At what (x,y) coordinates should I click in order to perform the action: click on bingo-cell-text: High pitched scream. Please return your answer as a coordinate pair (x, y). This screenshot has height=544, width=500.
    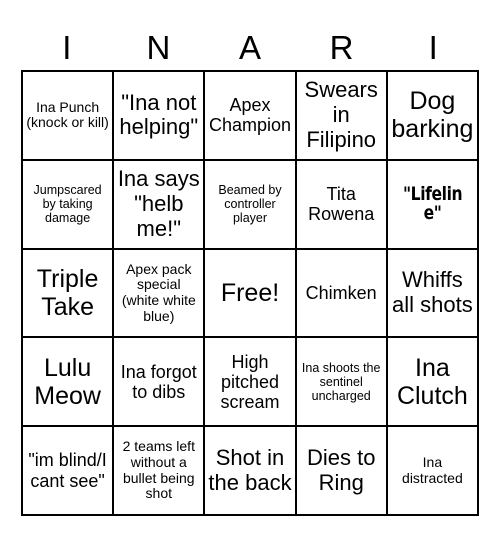
    Looking at the image, I should click on (250, 381).